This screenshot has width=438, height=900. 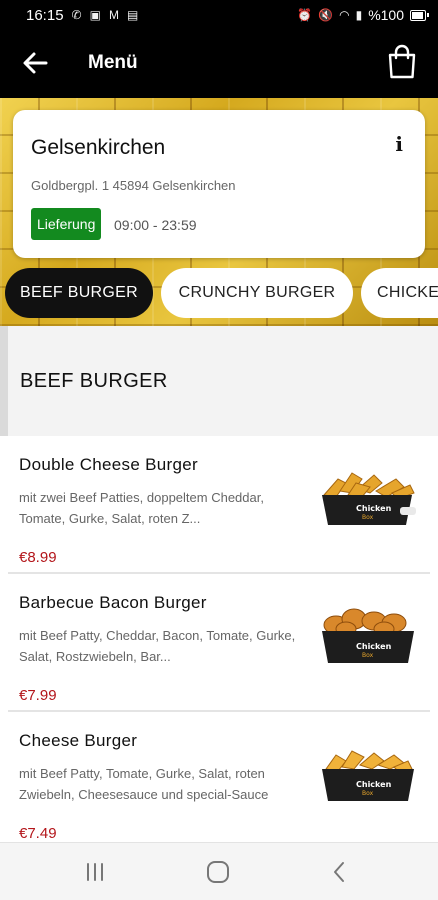 I want to click on arrow-left-icon, so click(x=35, y=63).